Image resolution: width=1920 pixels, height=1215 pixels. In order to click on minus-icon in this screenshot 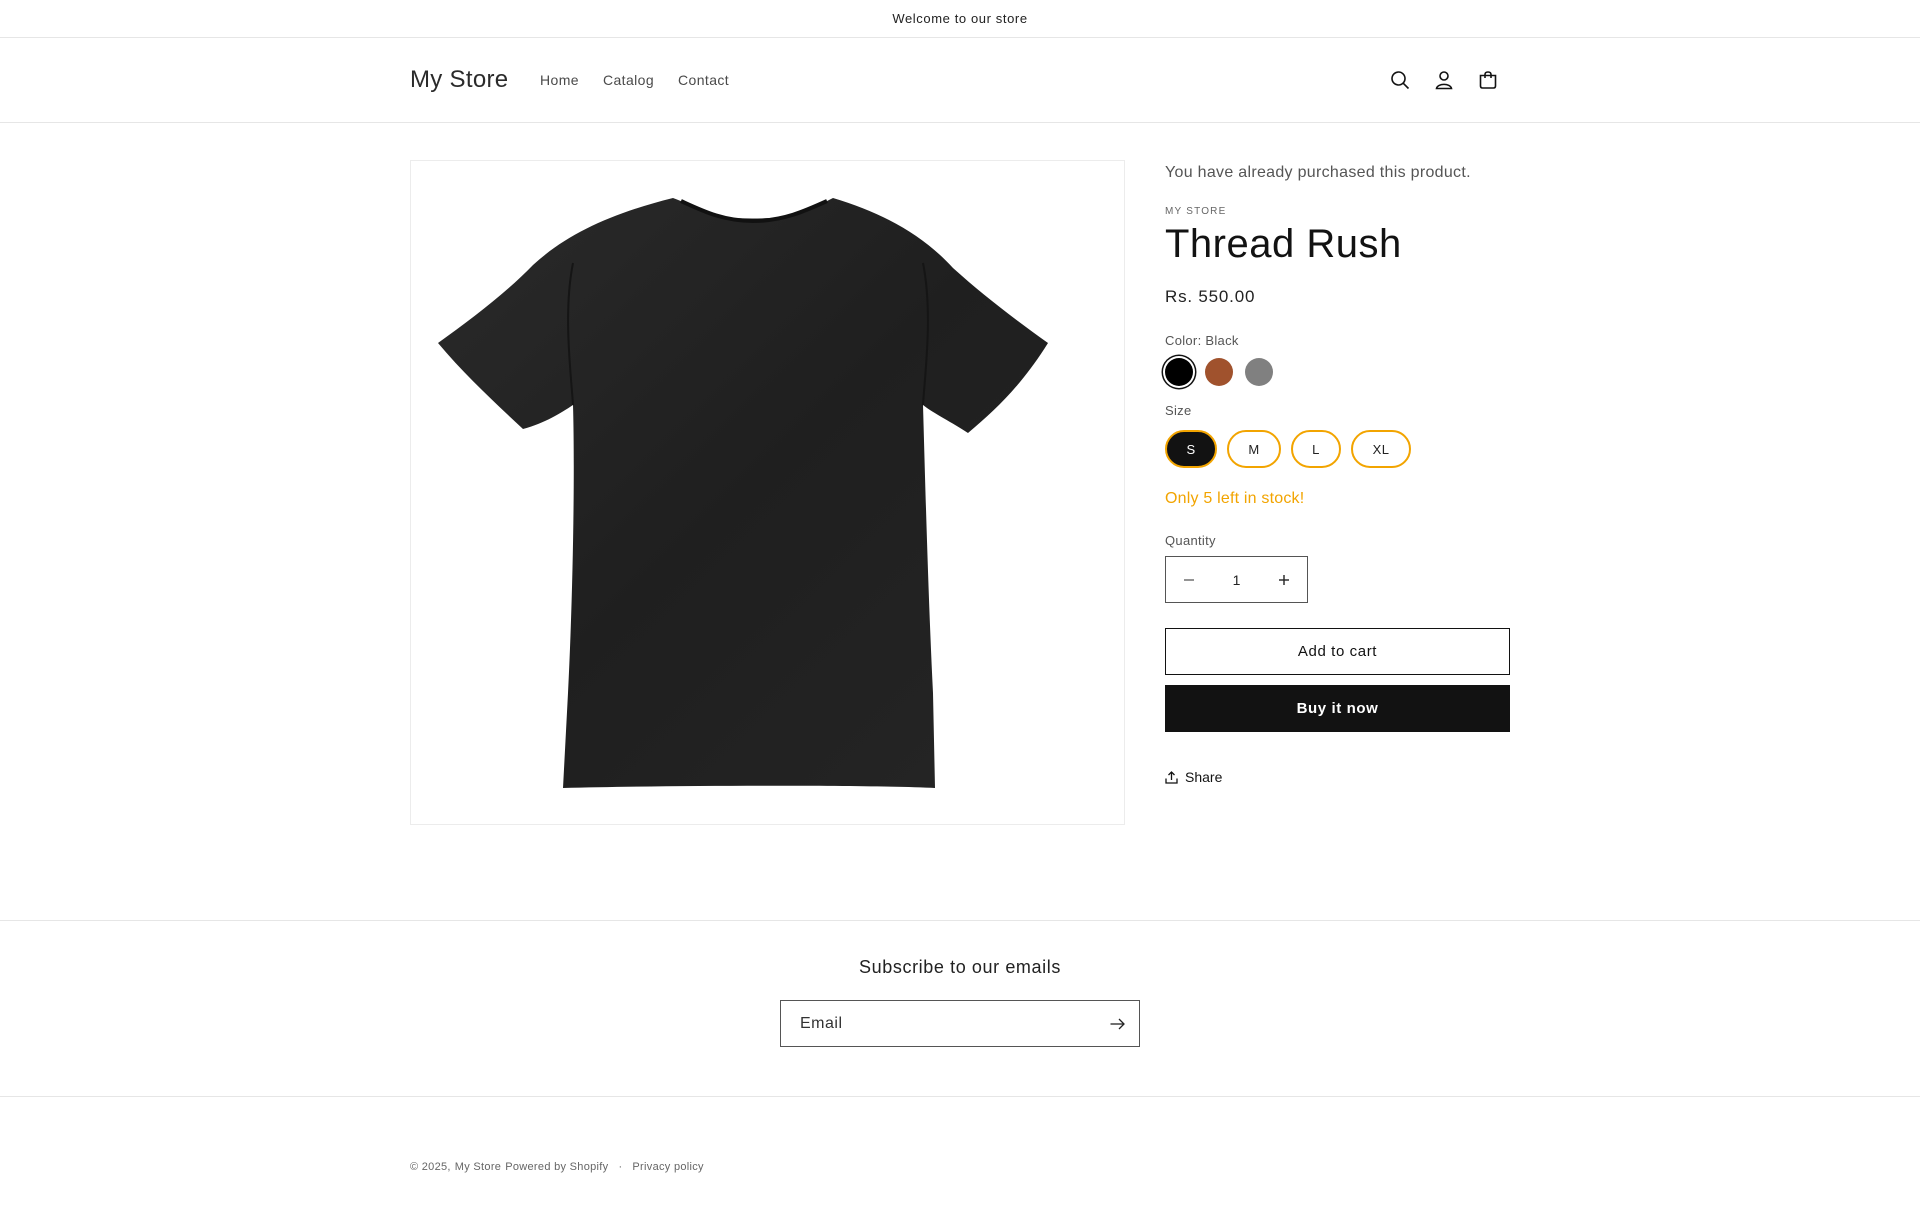, I will do `click(1189, 579)`.